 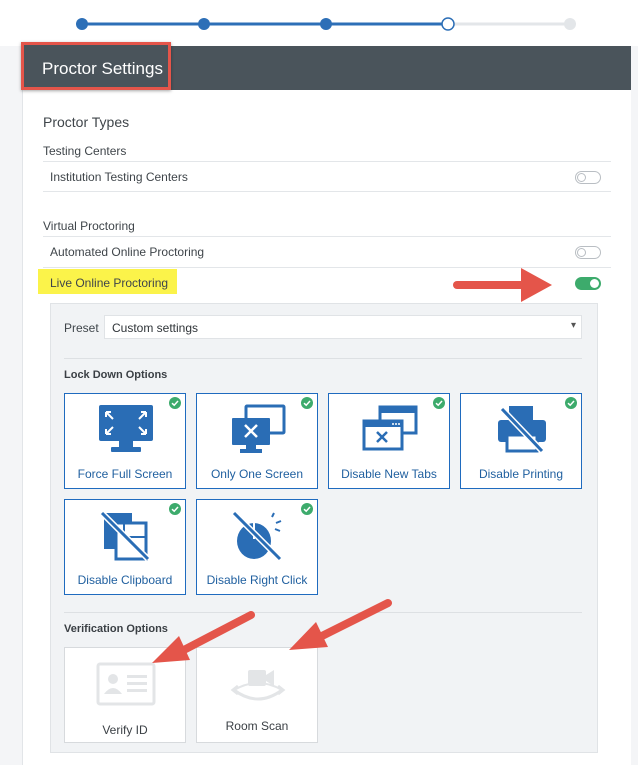 I want to click on institution-testing-centers-toggle, so click(x=588, y=177).